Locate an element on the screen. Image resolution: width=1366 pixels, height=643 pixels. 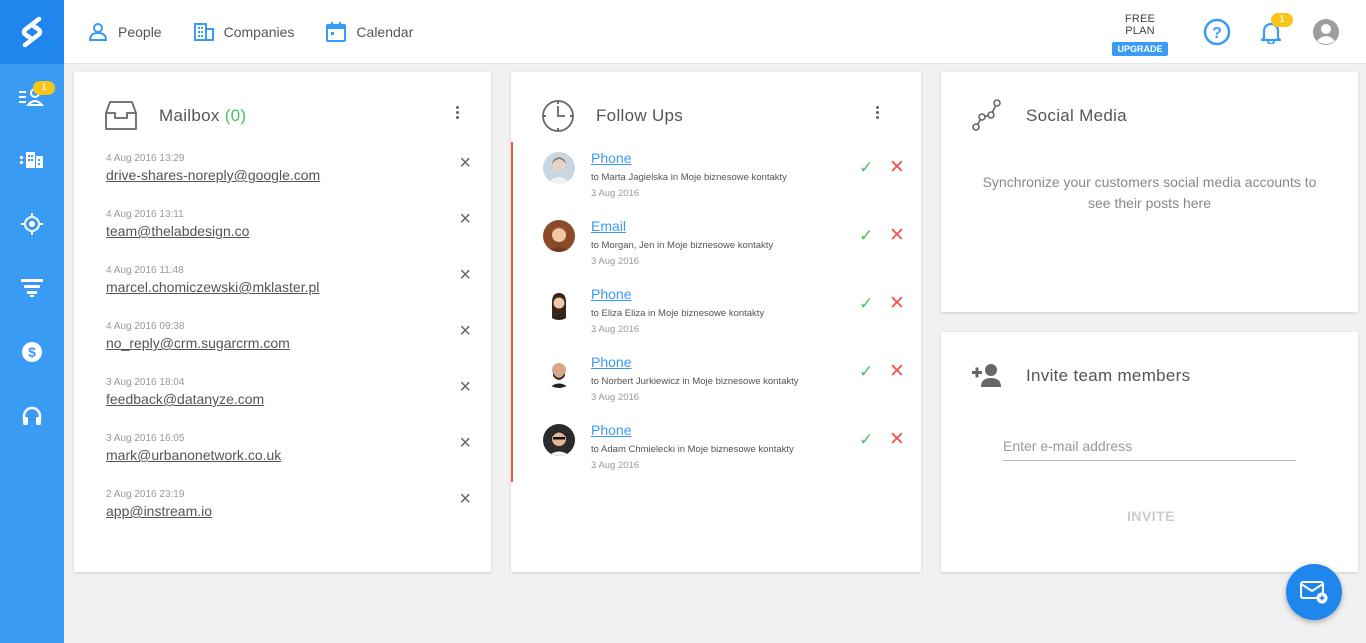
mail-address-link: drive-shares-noreply@google.com is located at coordinates (213, 175).